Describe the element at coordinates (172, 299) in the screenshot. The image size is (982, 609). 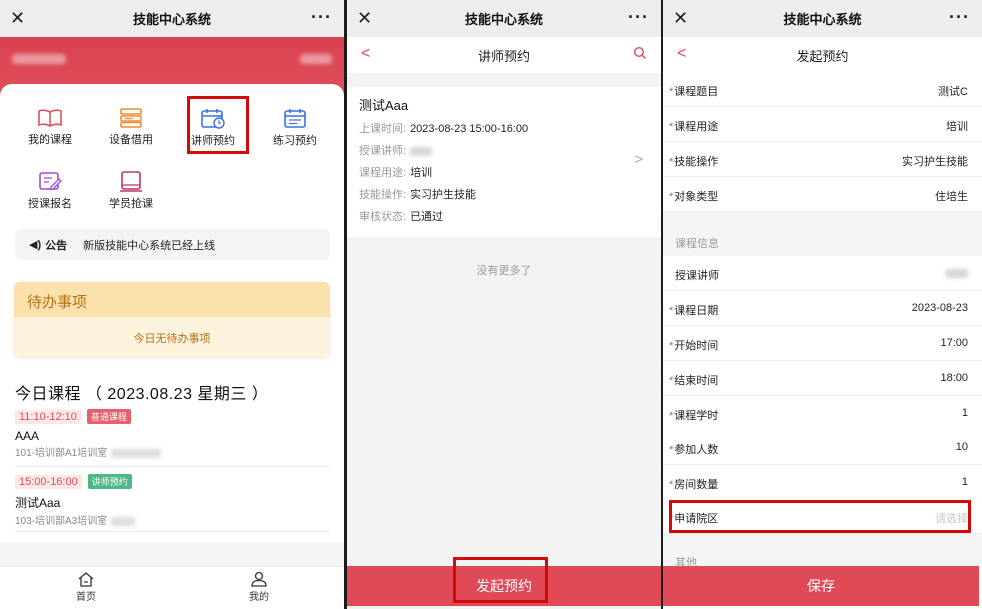
I see `todo-title: 待办事项` at that location.